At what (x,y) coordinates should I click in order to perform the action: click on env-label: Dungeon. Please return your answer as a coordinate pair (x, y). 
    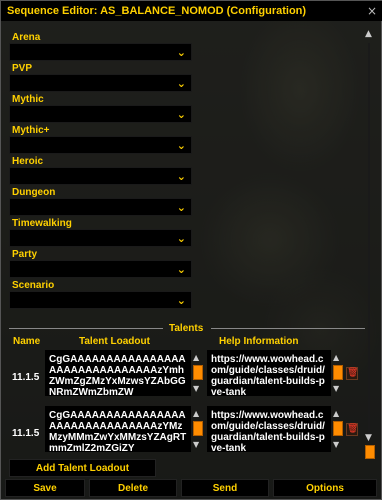
    Looking at the image, I should click on (34, 192).